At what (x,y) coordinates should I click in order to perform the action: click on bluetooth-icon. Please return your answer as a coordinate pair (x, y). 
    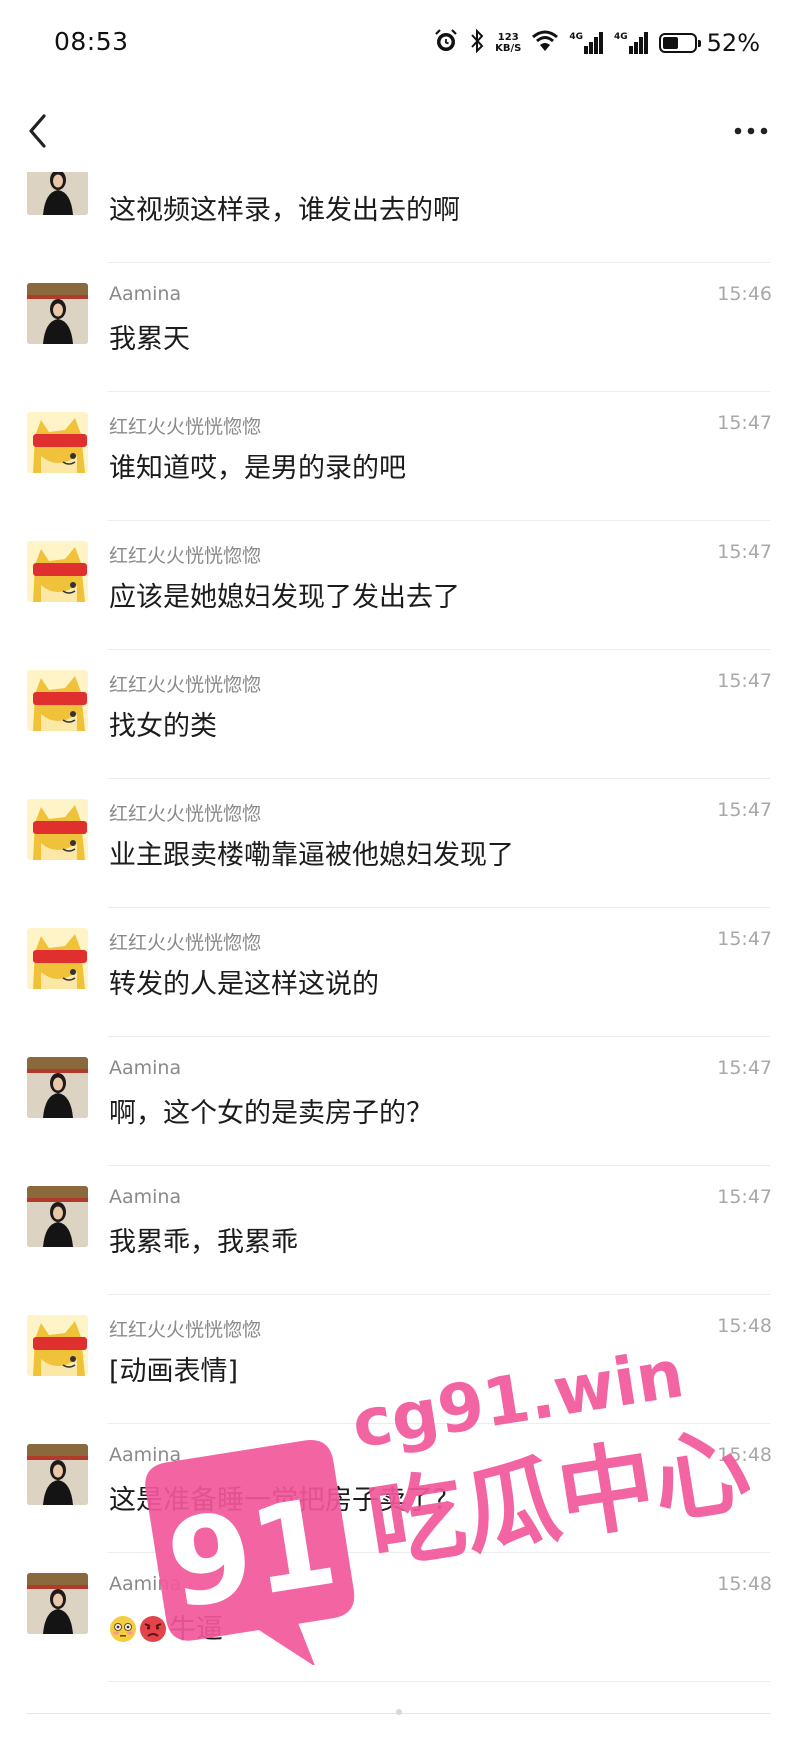
    Looking at the image, I should click on (477, 43).